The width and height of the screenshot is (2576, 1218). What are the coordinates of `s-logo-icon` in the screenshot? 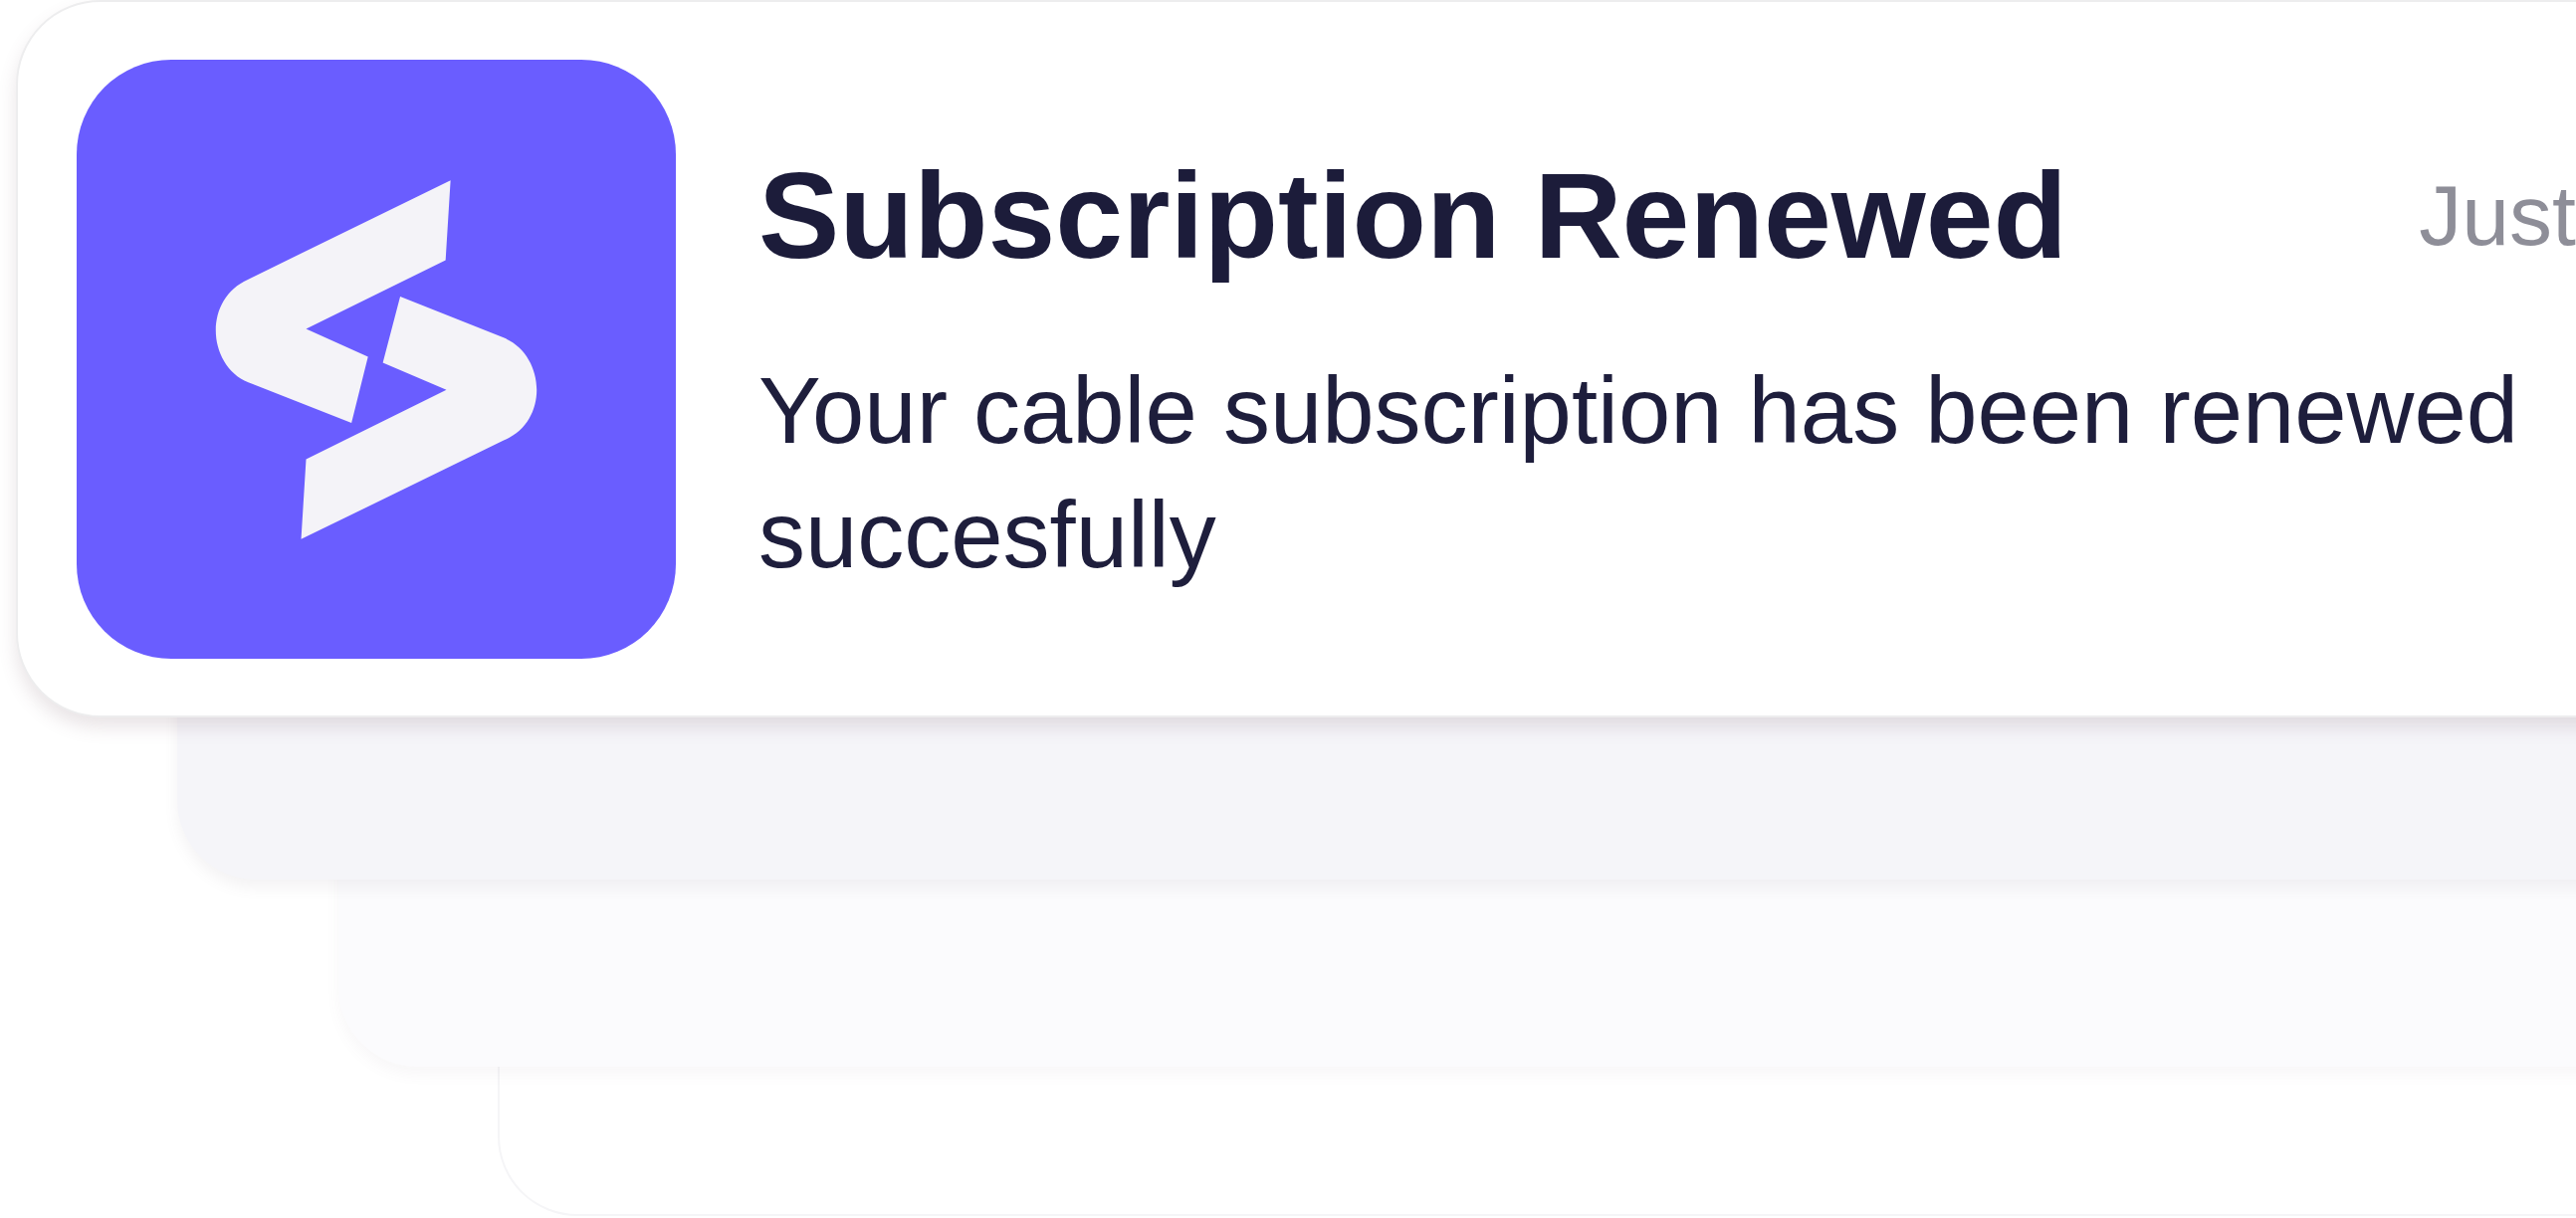 It's located at (376, 359).